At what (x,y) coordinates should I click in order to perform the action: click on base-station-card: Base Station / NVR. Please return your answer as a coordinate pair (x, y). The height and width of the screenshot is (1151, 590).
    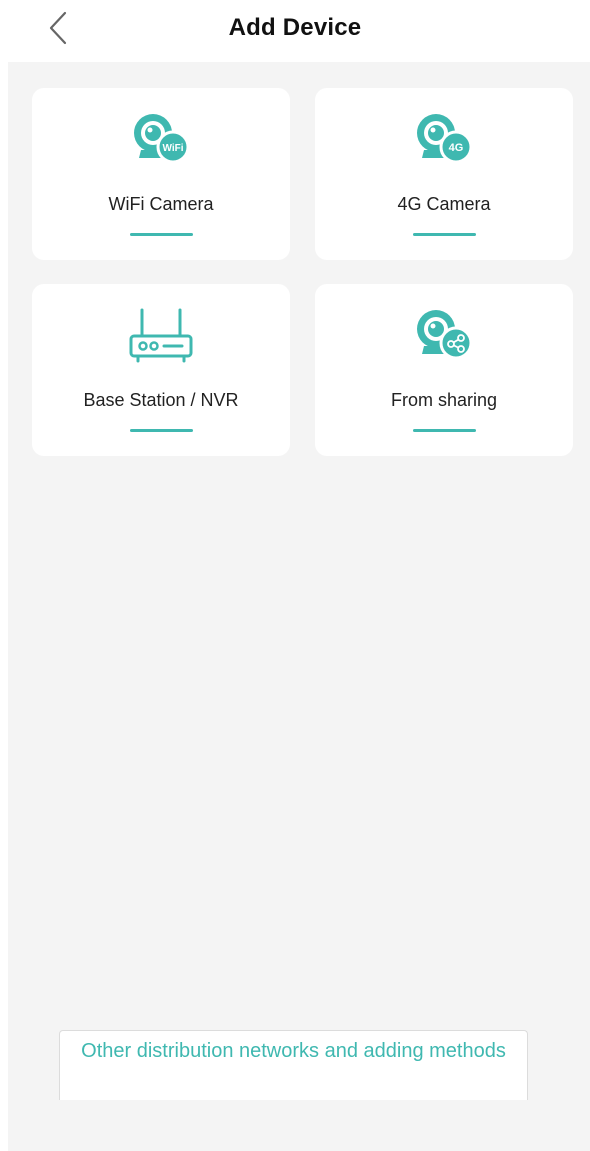
    Looking at the image, I should click on (161, 370).